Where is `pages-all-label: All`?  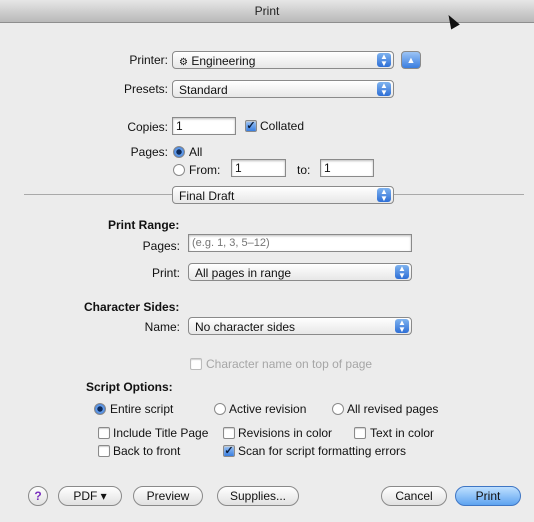 pages-all-label: All is located at coordinates (196, 152).